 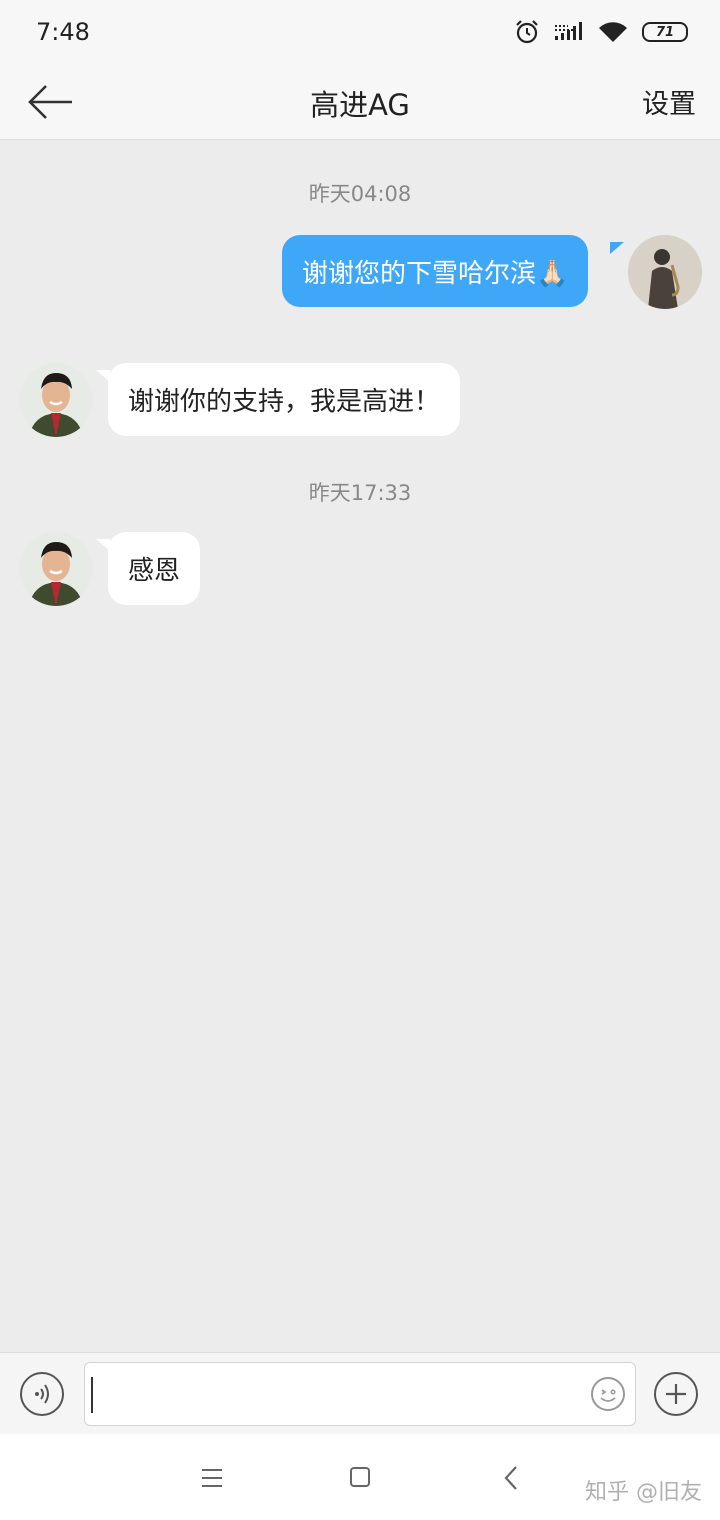 What do you see at coordinates (527, 32) in the screenshot?
I see `alarm-icon` at bounding box center [527, 32].